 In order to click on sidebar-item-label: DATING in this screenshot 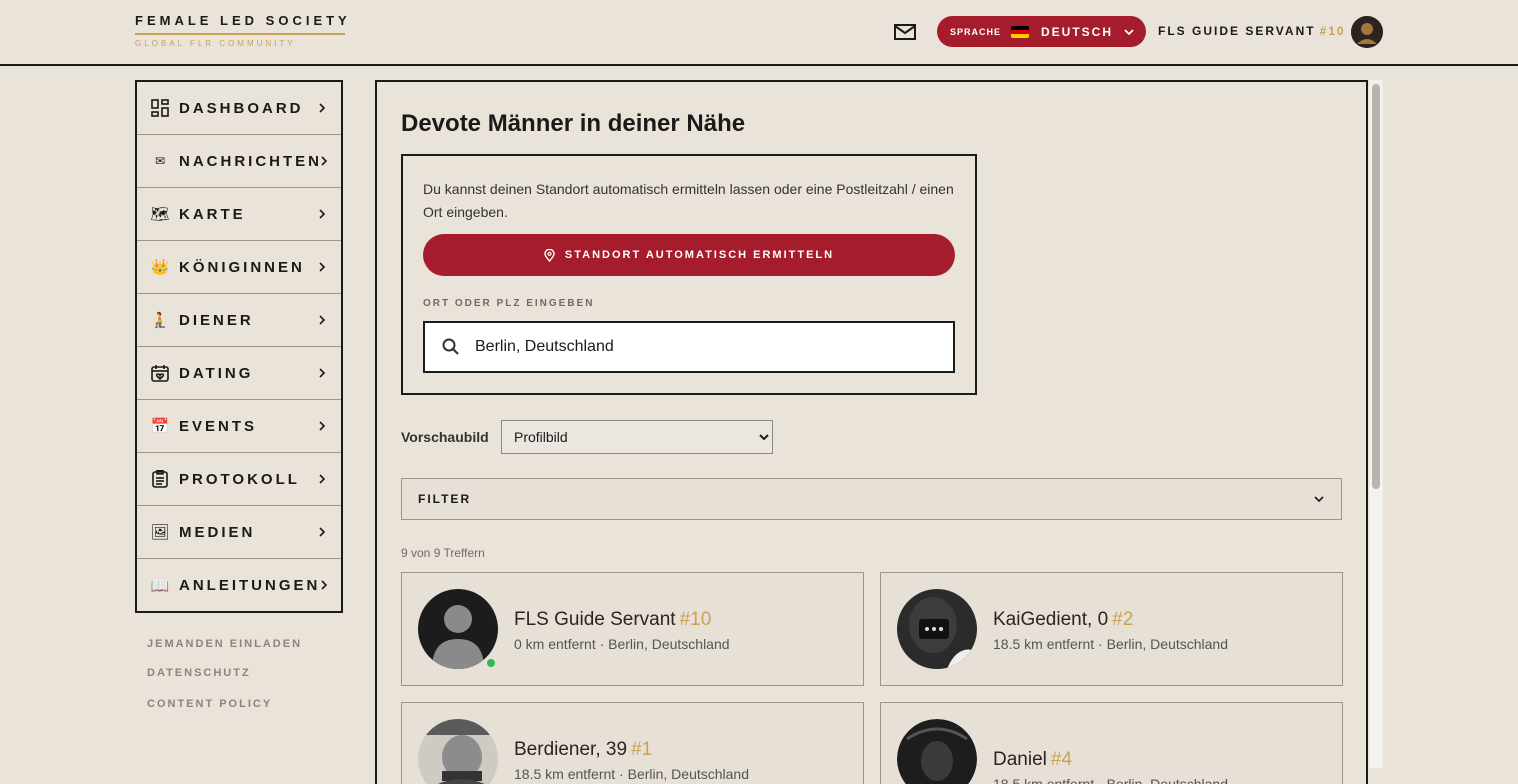, I will do `click(216, 373)`.